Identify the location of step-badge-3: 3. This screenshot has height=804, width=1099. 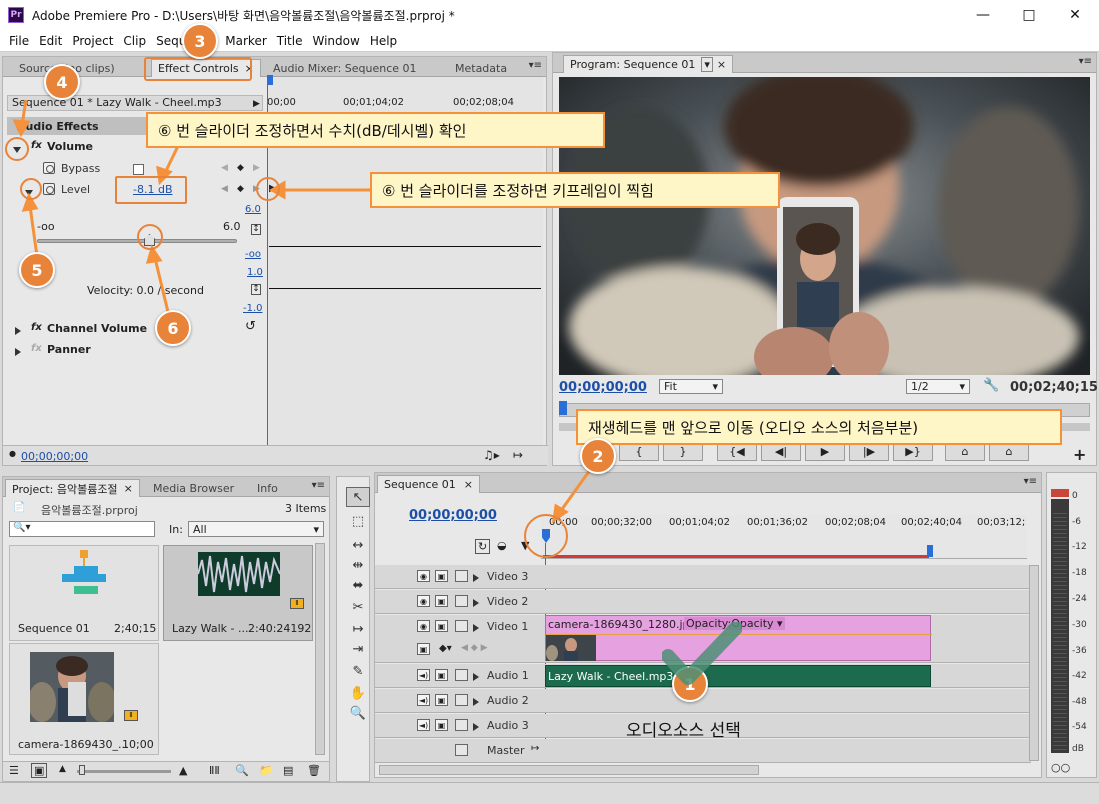
(200, 41).